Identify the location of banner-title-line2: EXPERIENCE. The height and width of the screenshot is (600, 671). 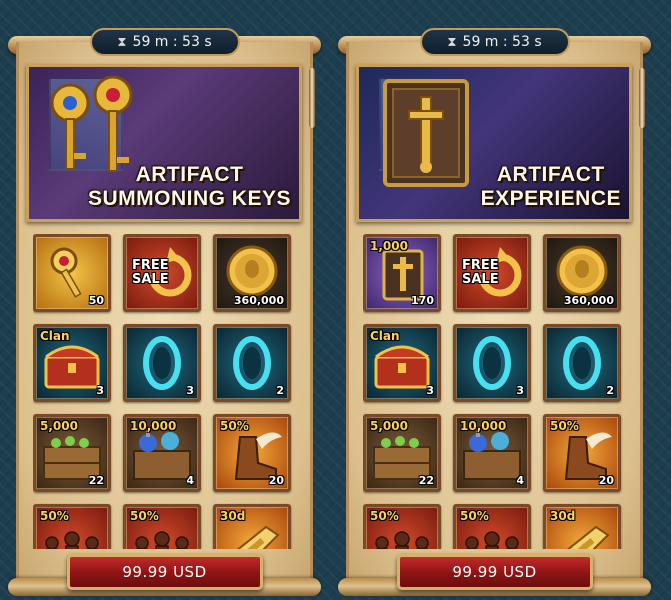
(550, 198).